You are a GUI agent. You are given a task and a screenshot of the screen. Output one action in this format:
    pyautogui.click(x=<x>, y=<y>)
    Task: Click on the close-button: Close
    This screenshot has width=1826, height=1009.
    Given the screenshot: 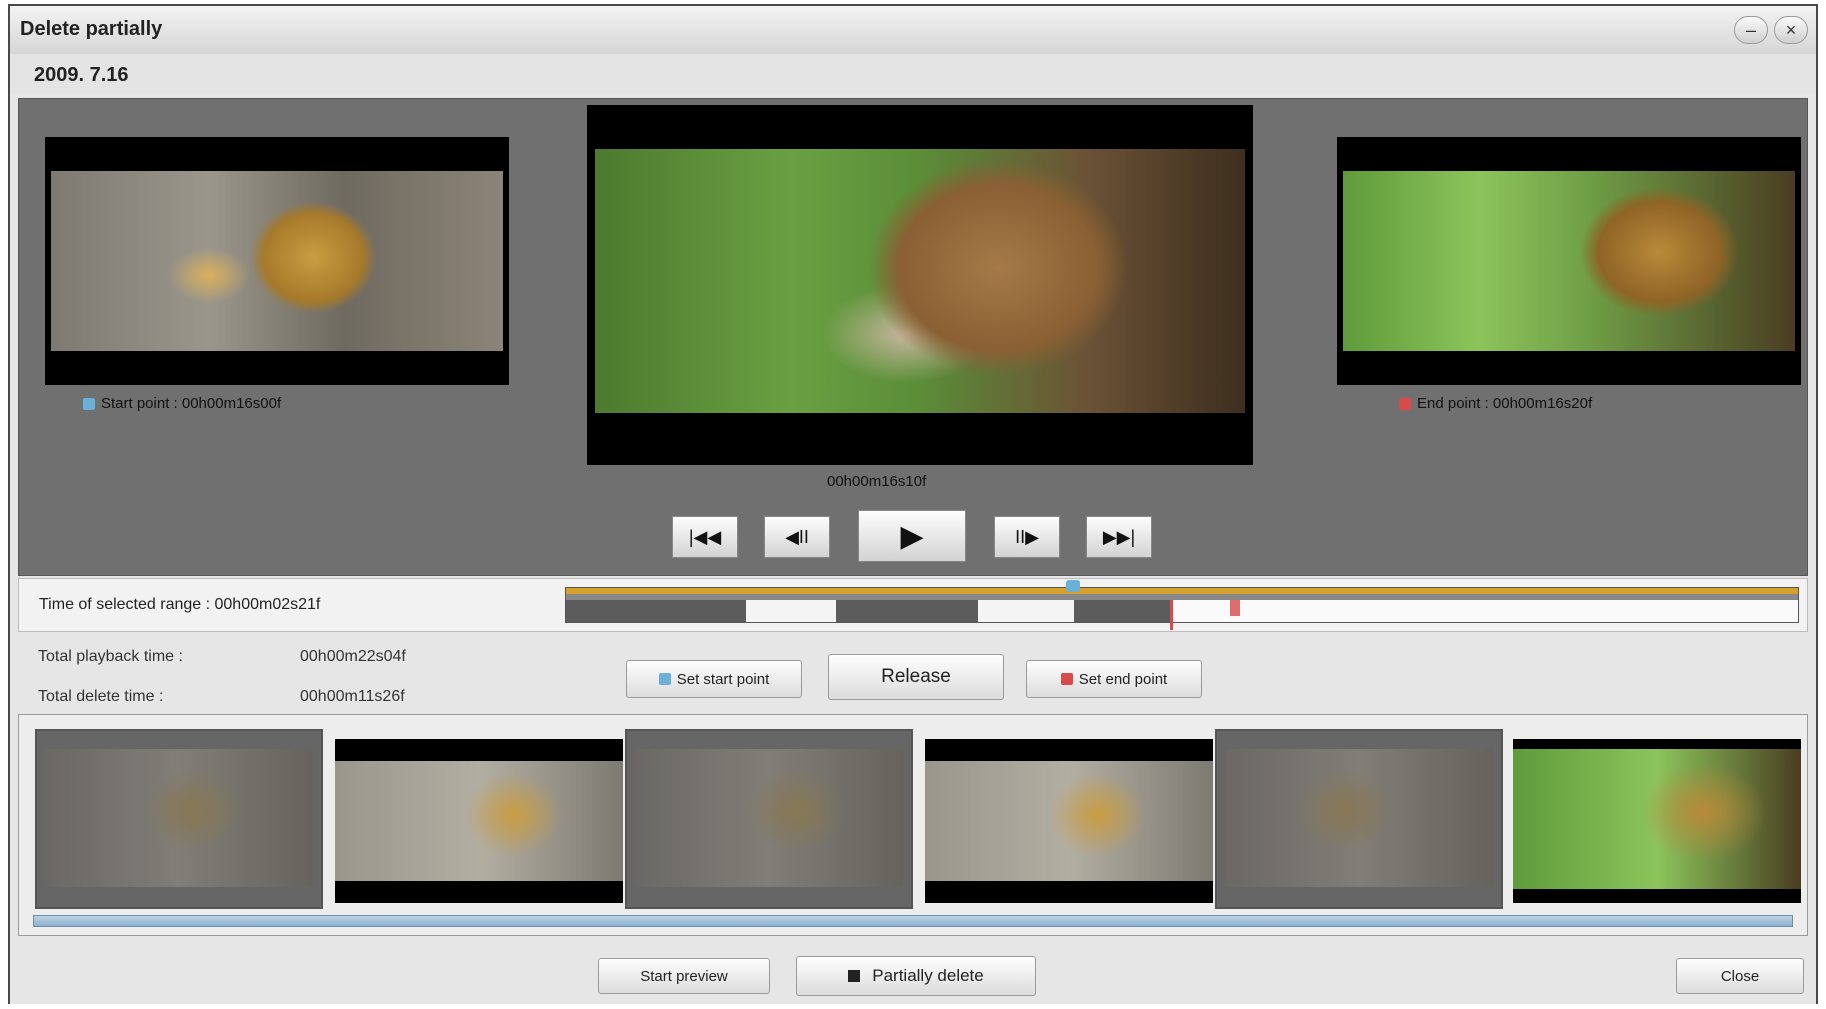 What is the action you would take?
    pyautogui.click(x=1740, y=976)
    